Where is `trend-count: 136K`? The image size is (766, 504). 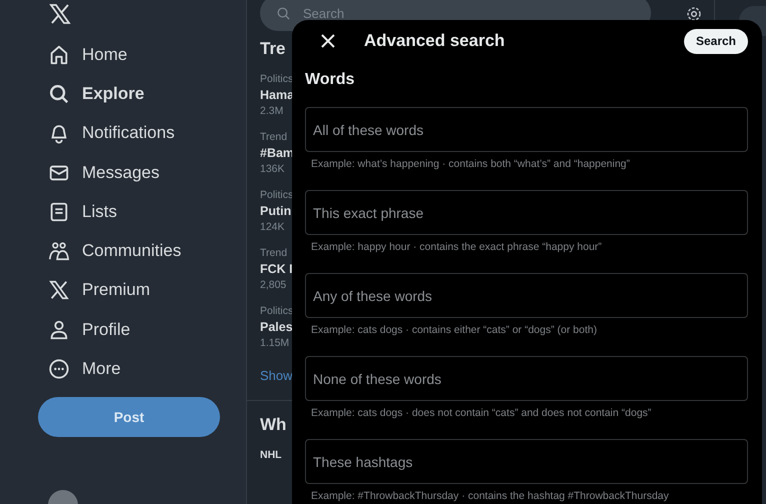 trend-count: 136K is located at coordinates (273, 169).